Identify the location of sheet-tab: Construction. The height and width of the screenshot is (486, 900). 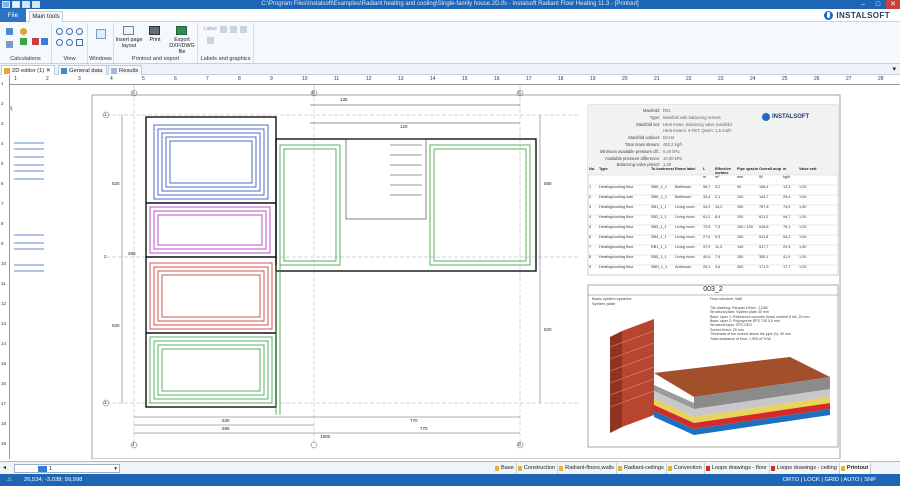
(538, 468).